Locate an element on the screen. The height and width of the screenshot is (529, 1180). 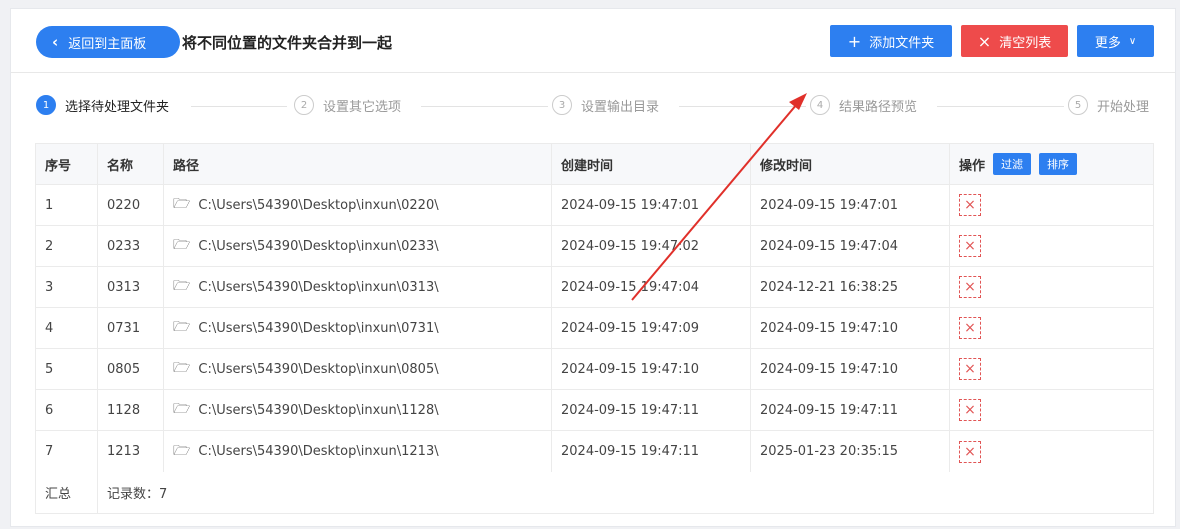
step-2: 2 设置其它选项 is located at coordinates (347, 105).